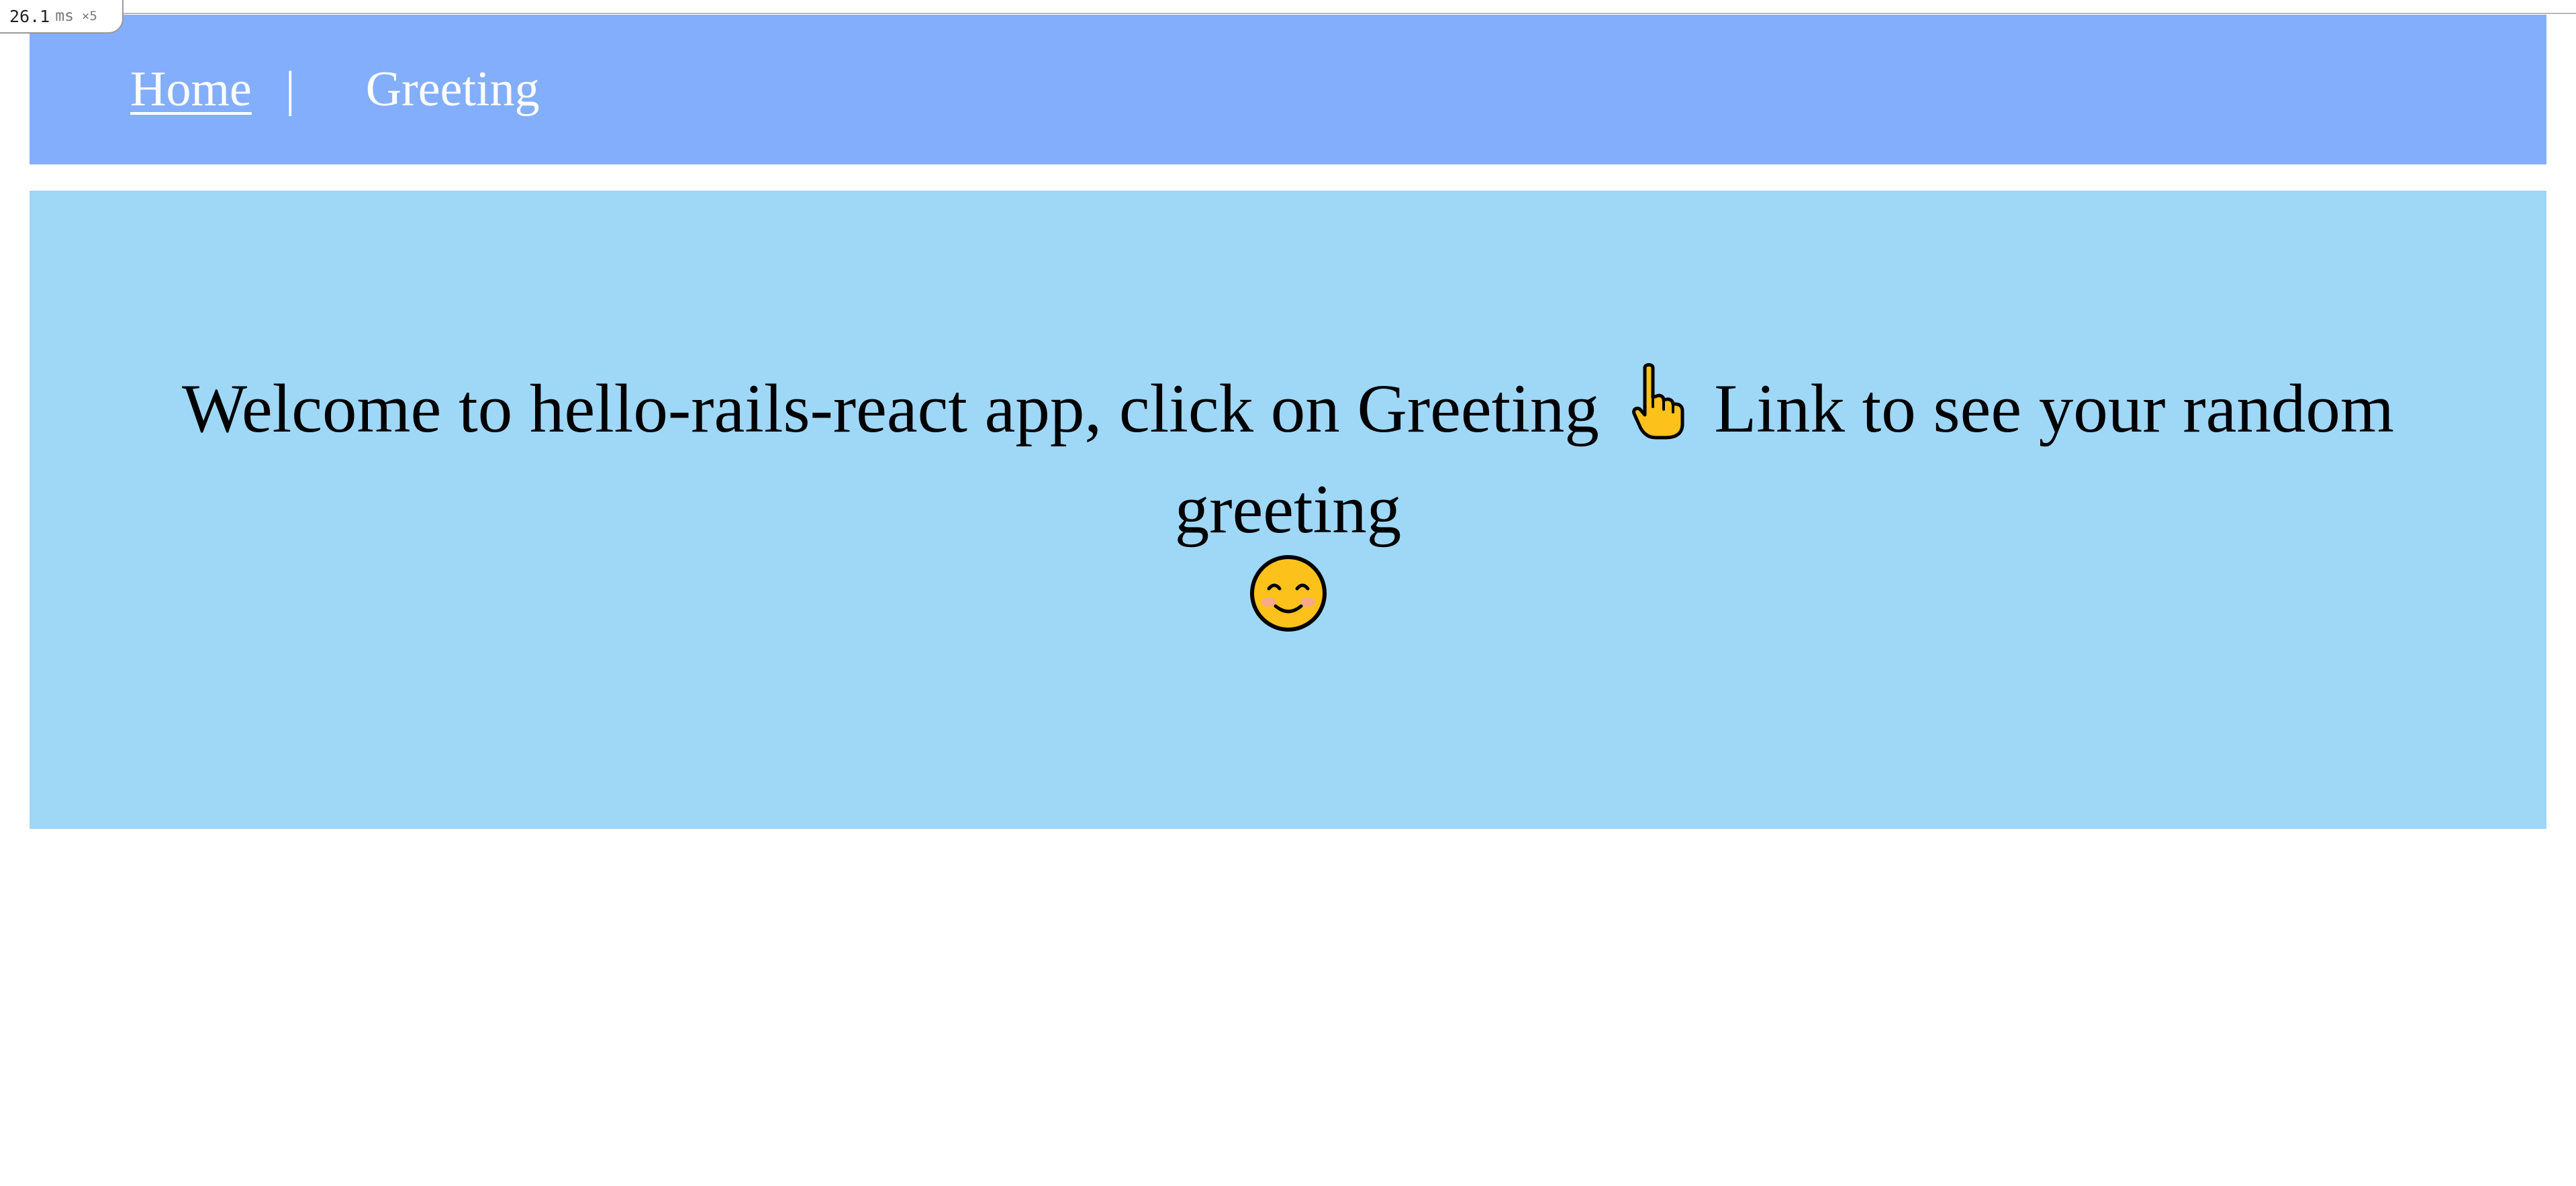 The height and width of the screenshot is (1186, 2576). Describe the element at coordinates (1350, 13) in the screenshot. I see `top-divider` at that location.